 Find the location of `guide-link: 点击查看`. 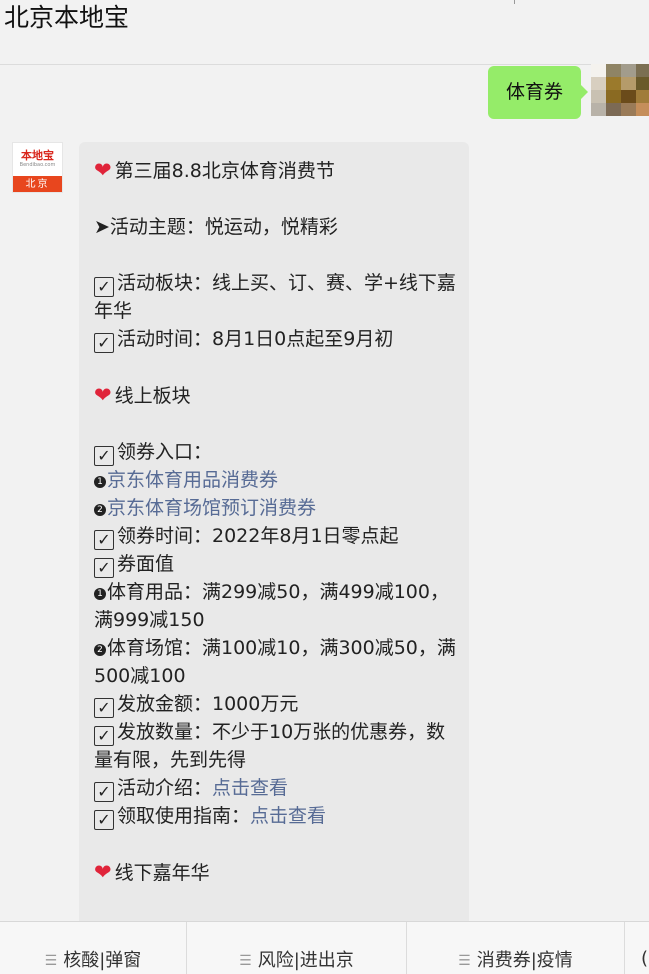

guide-link: 点击查看 is located at coordinates (288, 816).